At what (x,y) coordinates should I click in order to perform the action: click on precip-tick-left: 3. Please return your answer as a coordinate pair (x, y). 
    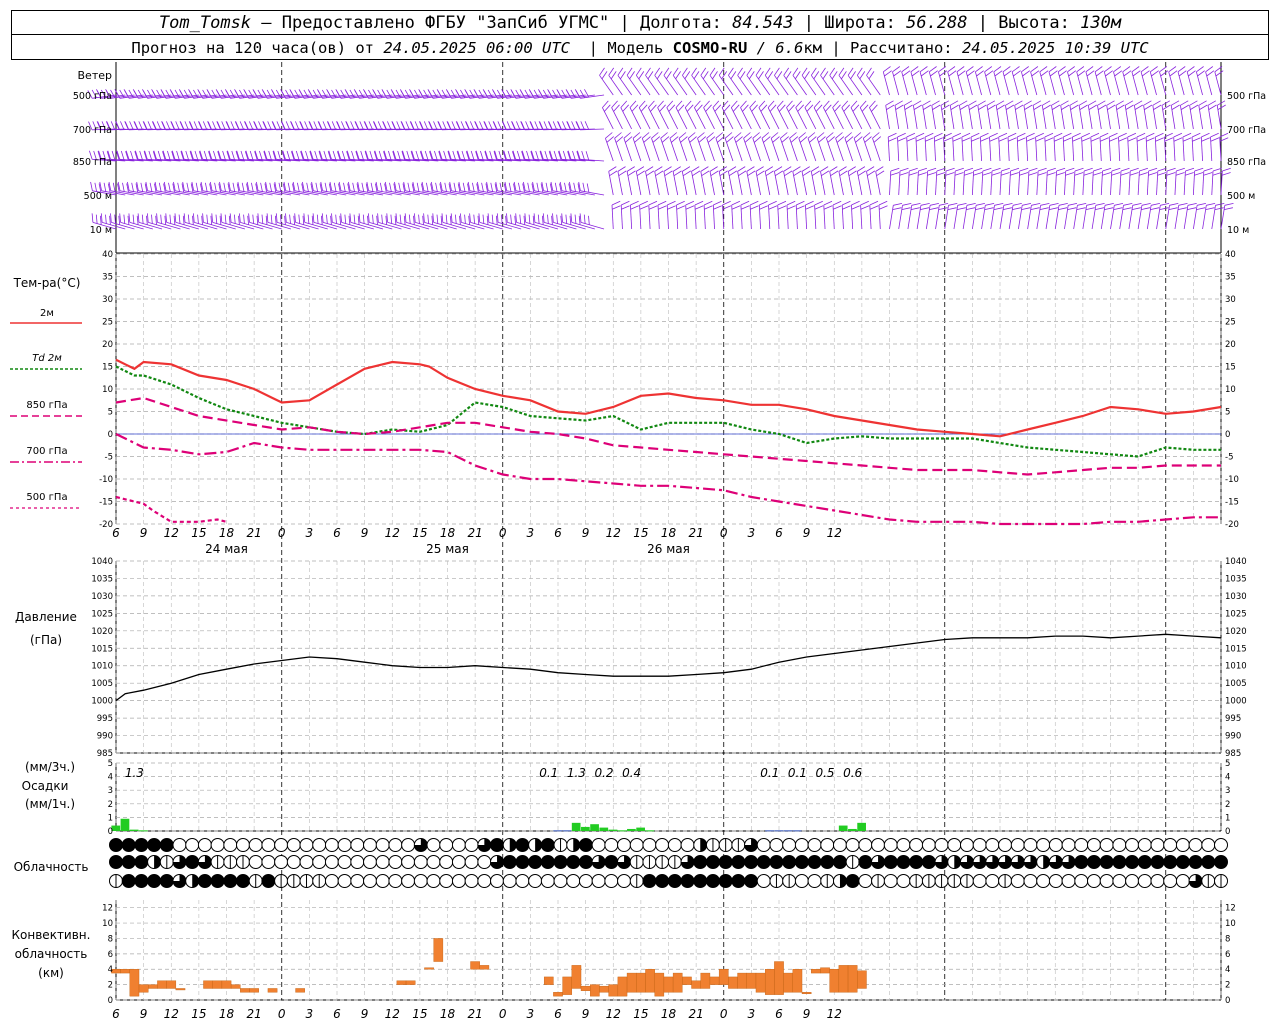
    Looking at the image, I should click on (110, 791).